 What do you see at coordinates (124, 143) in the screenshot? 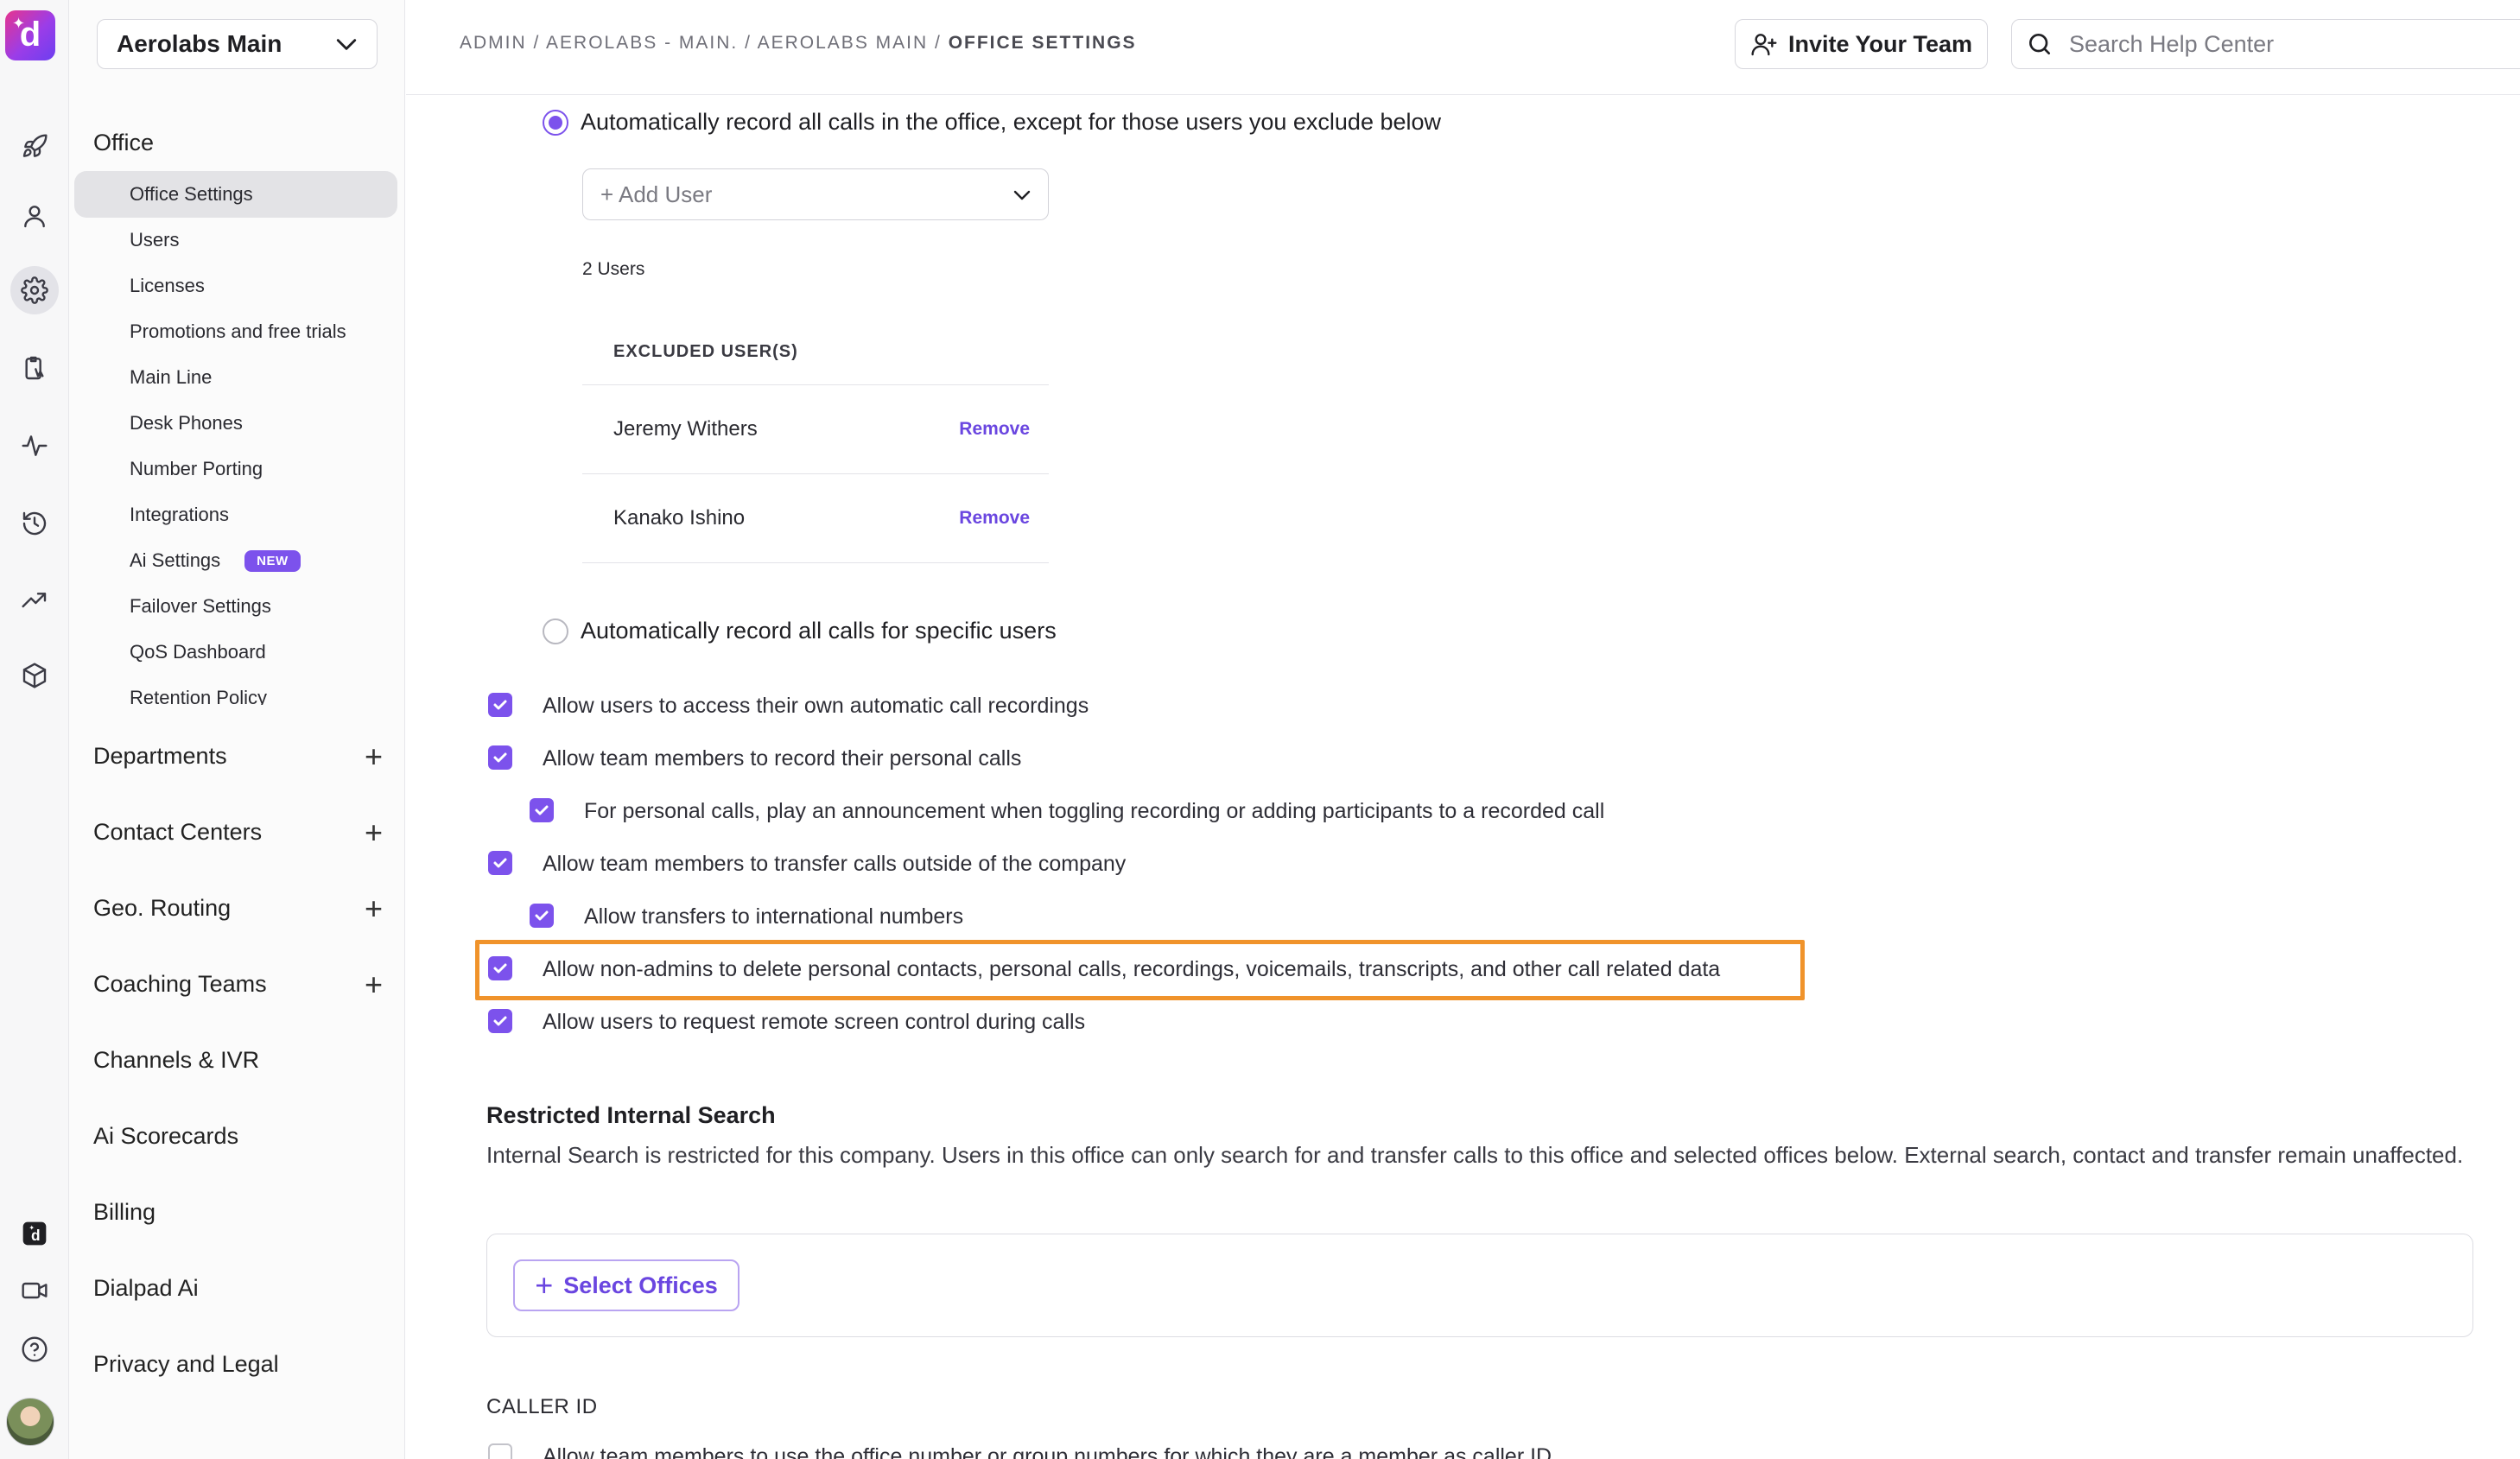
I see `sidebar-section-label: Office` at bounding box center [124, 143].